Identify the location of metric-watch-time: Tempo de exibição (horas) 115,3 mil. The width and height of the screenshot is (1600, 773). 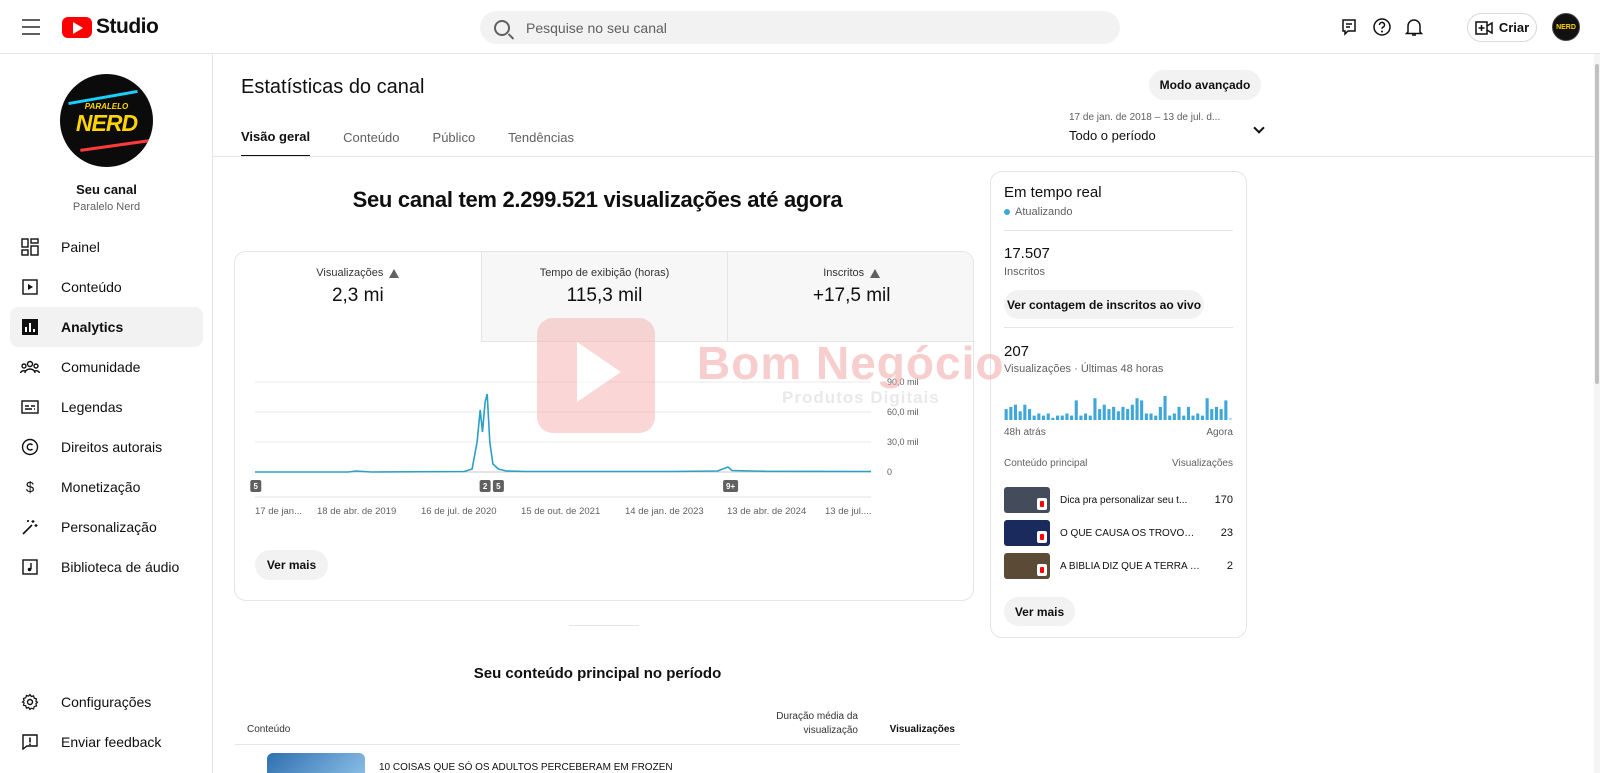
(605, 297).